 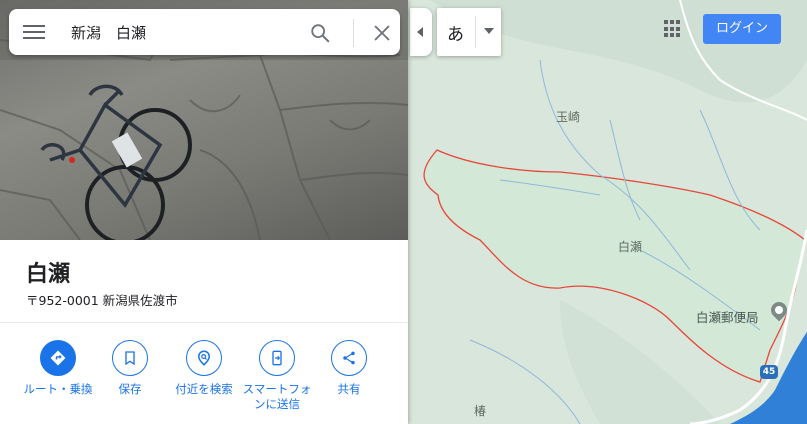 I want to click on save-label: 保存, so click(x=130, y=389).